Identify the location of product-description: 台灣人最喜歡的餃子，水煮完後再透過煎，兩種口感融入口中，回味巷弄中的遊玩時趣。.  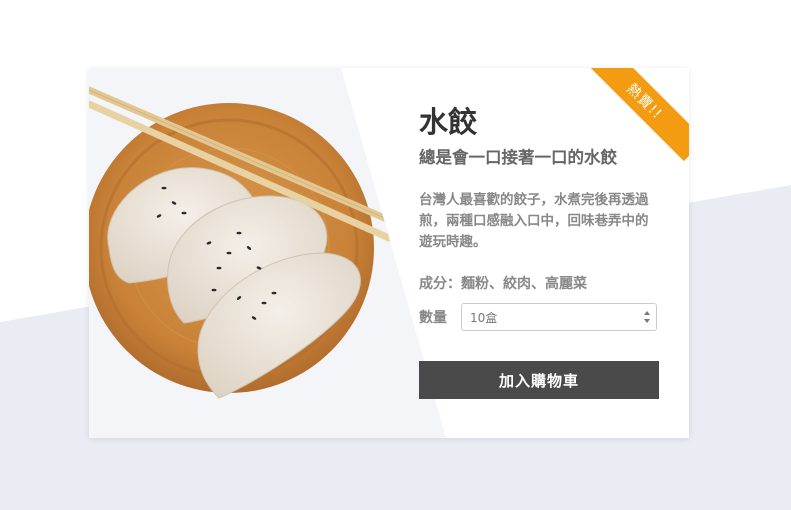
(534, 221).